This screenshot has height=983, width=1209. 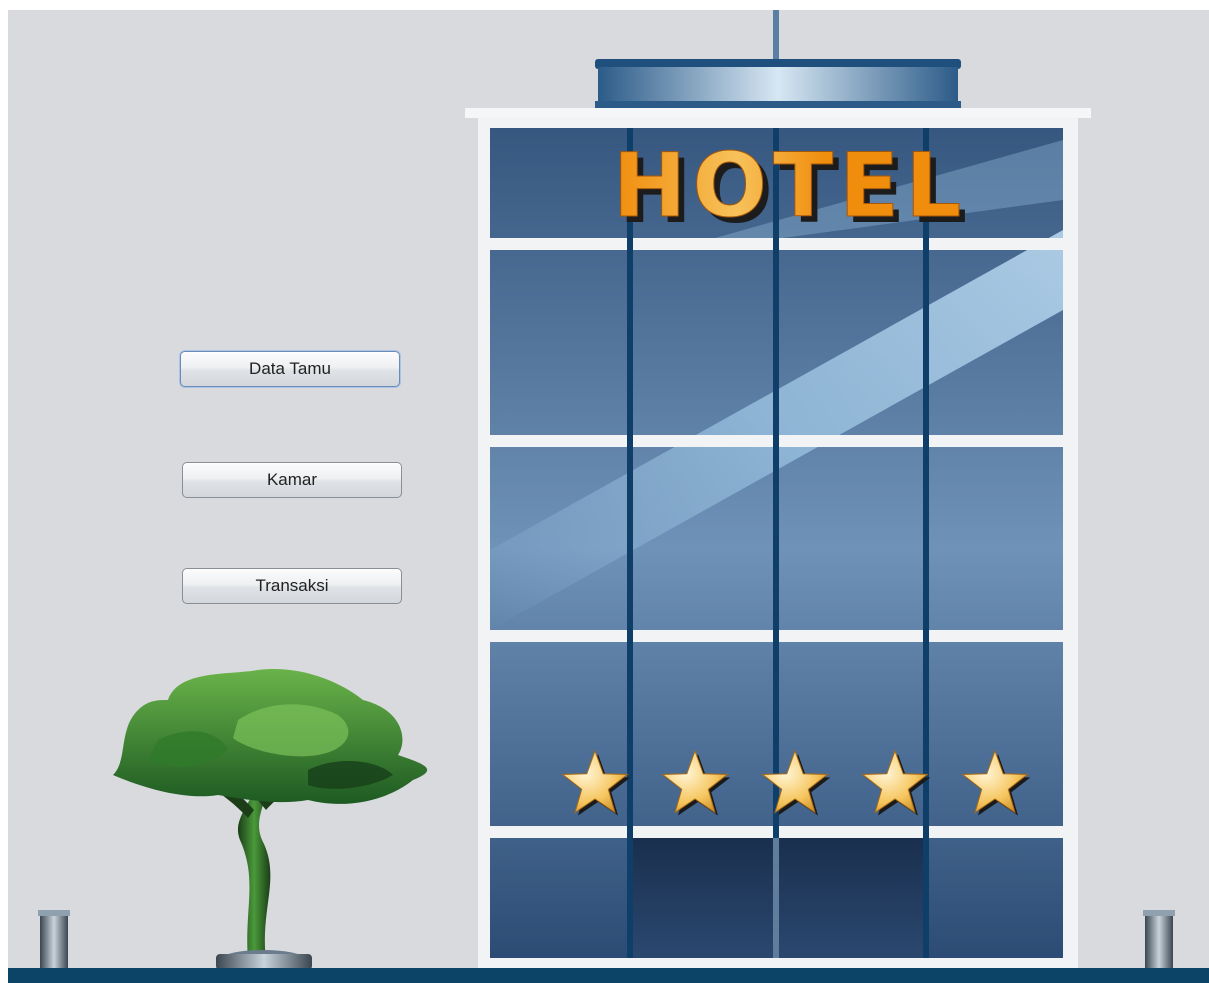 I want to click on kamar-button: Kamar, so click(x=292, y=480).